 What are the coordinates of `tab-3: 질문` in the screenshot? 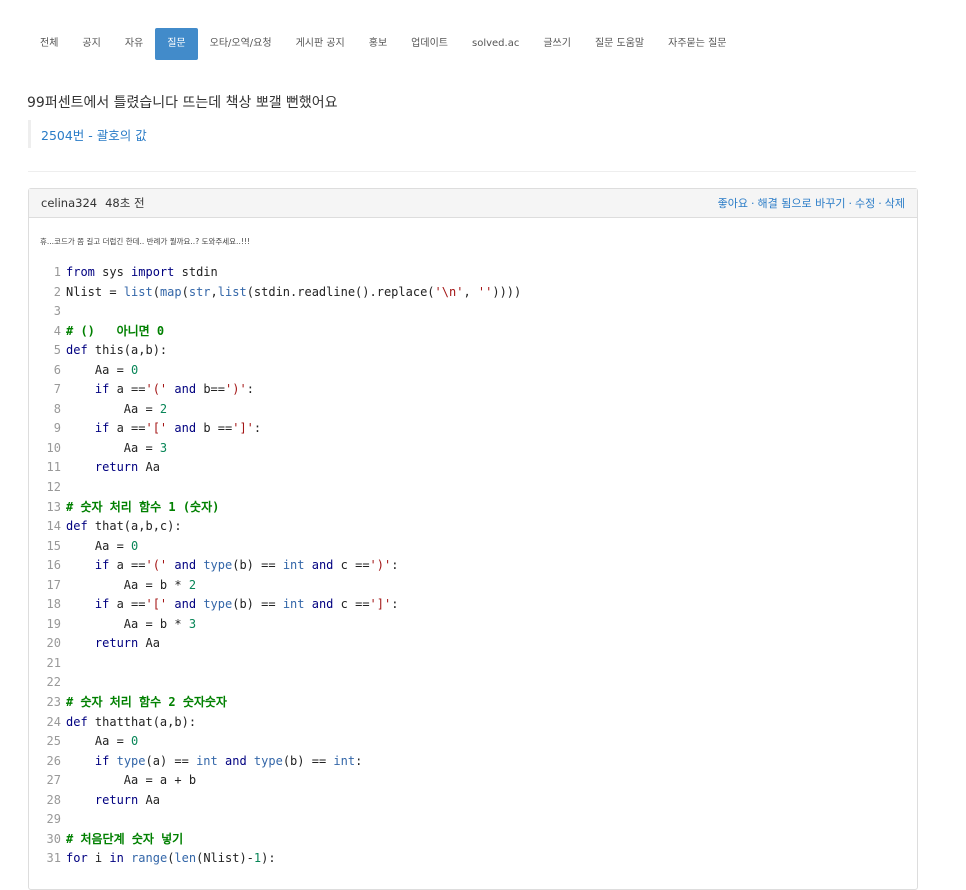 It's located at (176, 44).